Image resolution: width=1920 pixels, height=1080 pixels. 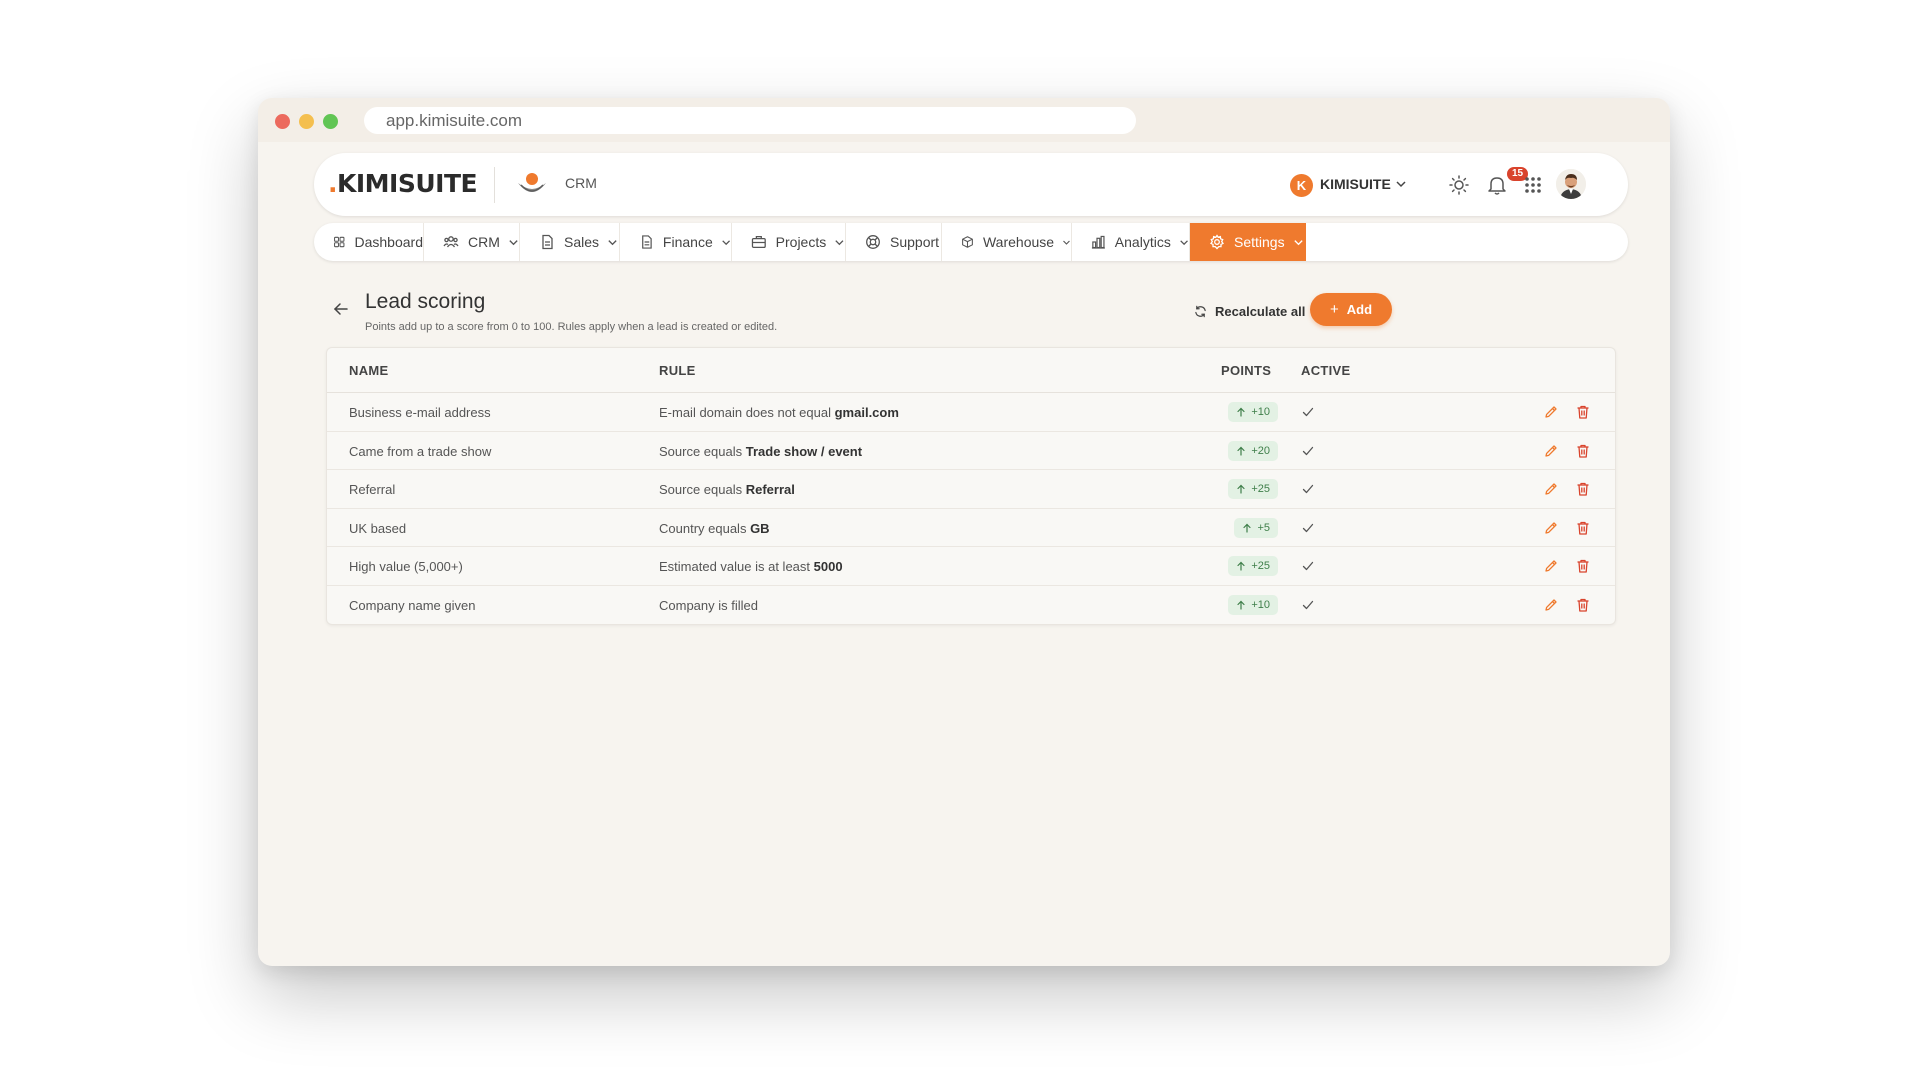 What do you see at coordinates (1256, 527) in the screenshot?
I see `points-badge: +5` at bounding box center [1256, 527].